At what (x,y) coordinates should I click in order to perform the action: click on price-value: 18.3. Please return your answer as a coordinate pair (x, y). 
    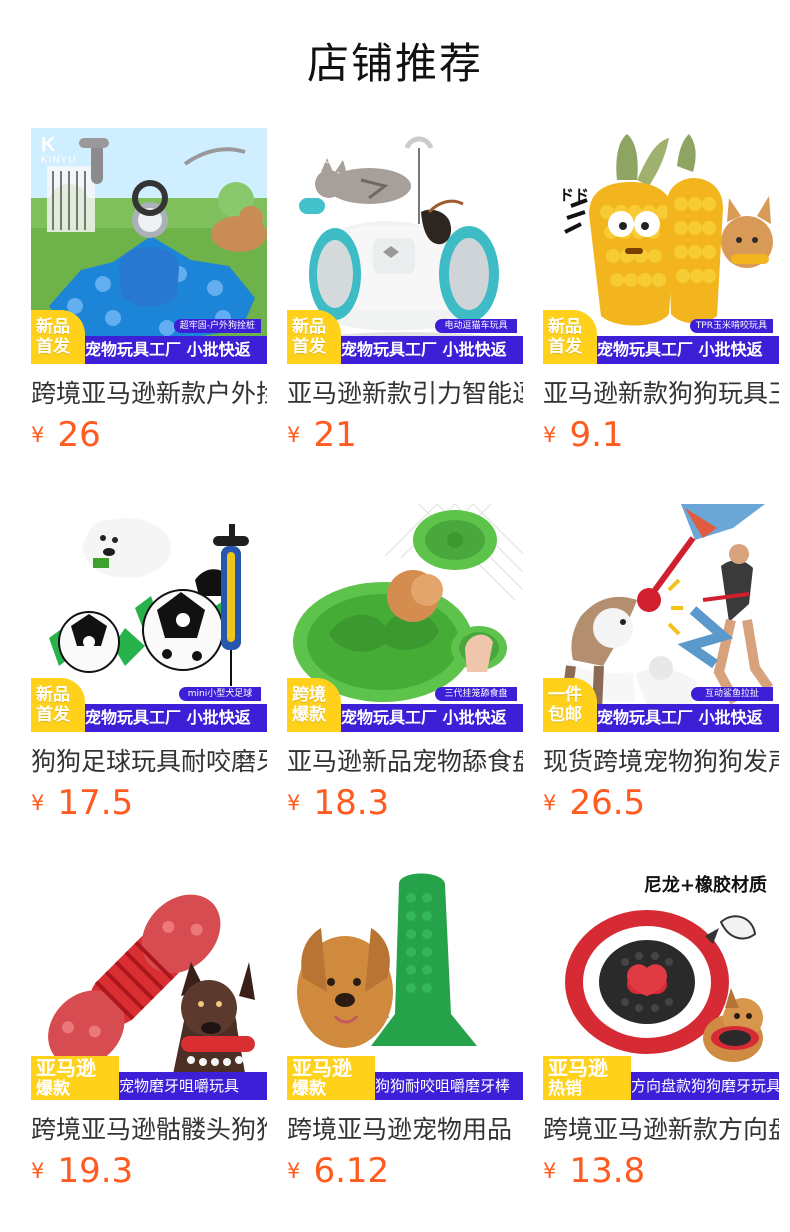
    Looking at the image, I should click on (351, 803).